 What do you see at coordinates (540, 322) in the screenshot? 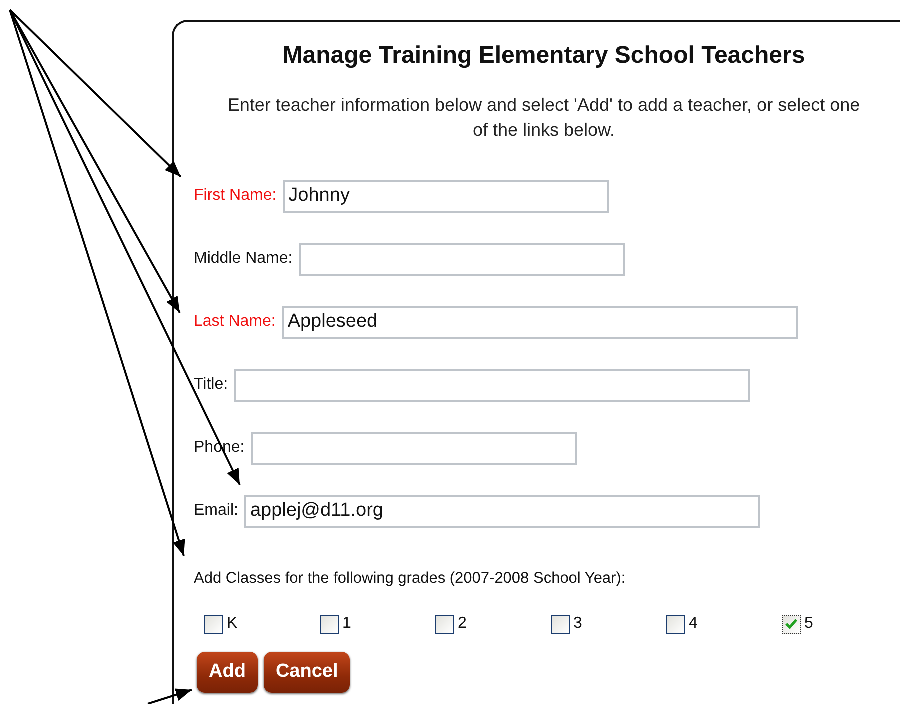
I see `text-field: Appleseed` at bounding box center [540, 322].